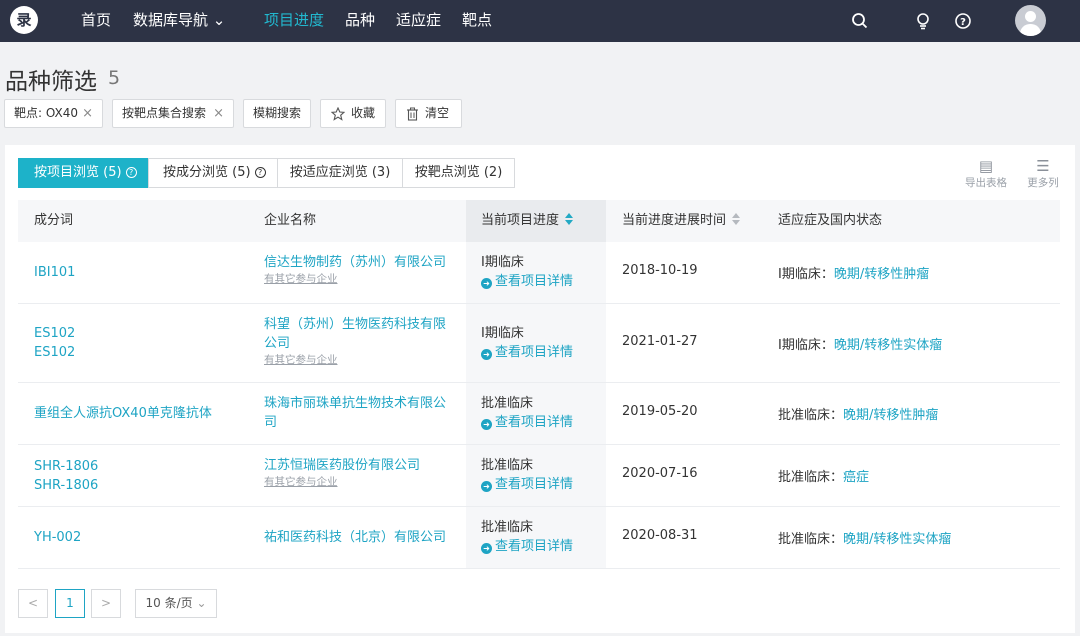 This screenshot has height=636, width=1080. Describe the element at coordinates (856, 477) in the screenshot. I see `indication-link: 癌症` at that location.